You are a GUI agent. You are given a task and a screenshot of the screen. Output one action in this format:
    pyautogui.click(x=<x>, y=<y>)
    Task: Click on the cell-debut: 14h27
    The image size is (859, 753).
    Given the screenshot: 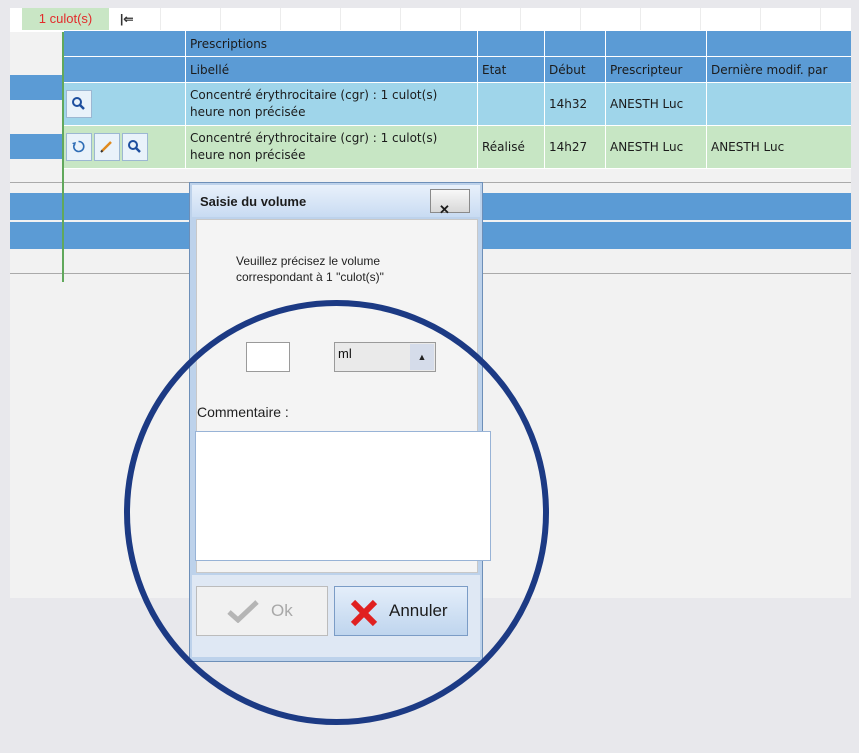 What is the action you would take?
    pyautogui.click(x=575, y=147)
    